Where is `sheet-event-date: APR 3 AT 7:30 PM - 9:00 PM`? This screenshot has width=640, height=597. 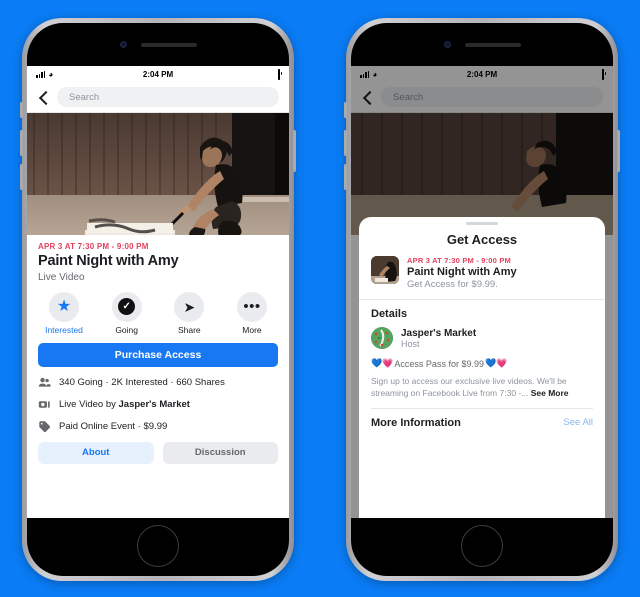
sheet-event-date: APR 3 AT 7:30 PM - 9:00 PM is located at coordinates (459, 260).